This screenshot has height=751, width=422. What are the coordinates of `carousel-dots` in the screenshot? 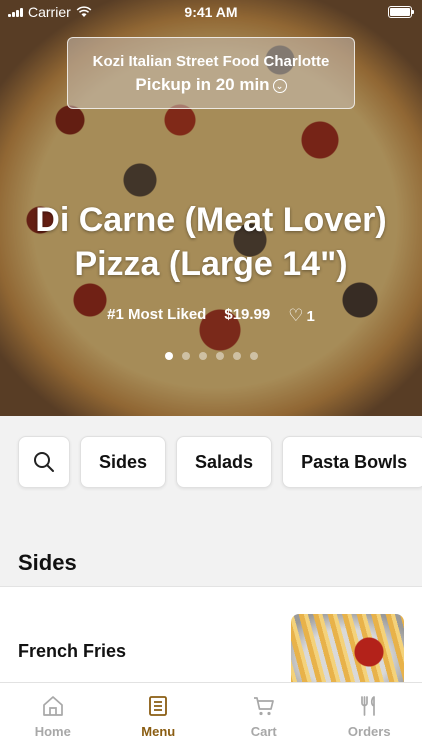 It's located at (211, 356).